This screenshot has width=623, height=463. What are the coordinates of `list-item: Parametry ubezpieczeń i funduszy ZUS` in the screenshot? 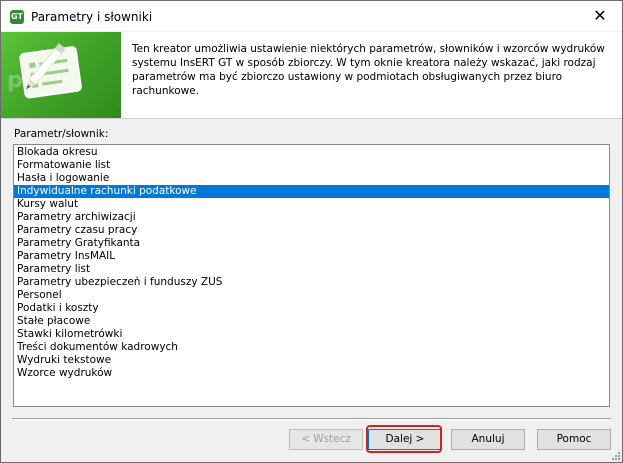 It's located at (311, 282).